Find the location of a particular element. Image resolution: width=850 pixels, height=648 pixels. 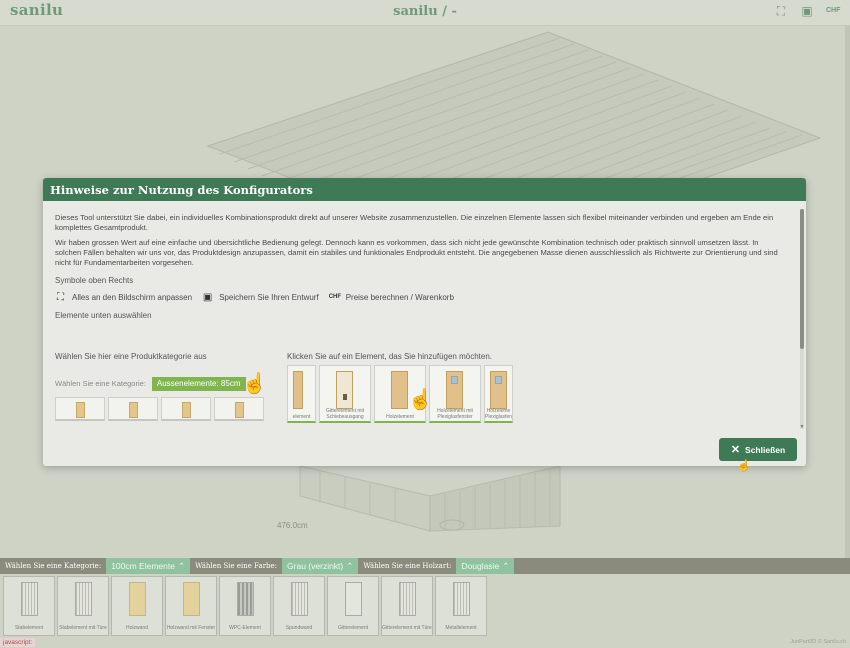

demo-element: element is located at coordinates (301, 394).